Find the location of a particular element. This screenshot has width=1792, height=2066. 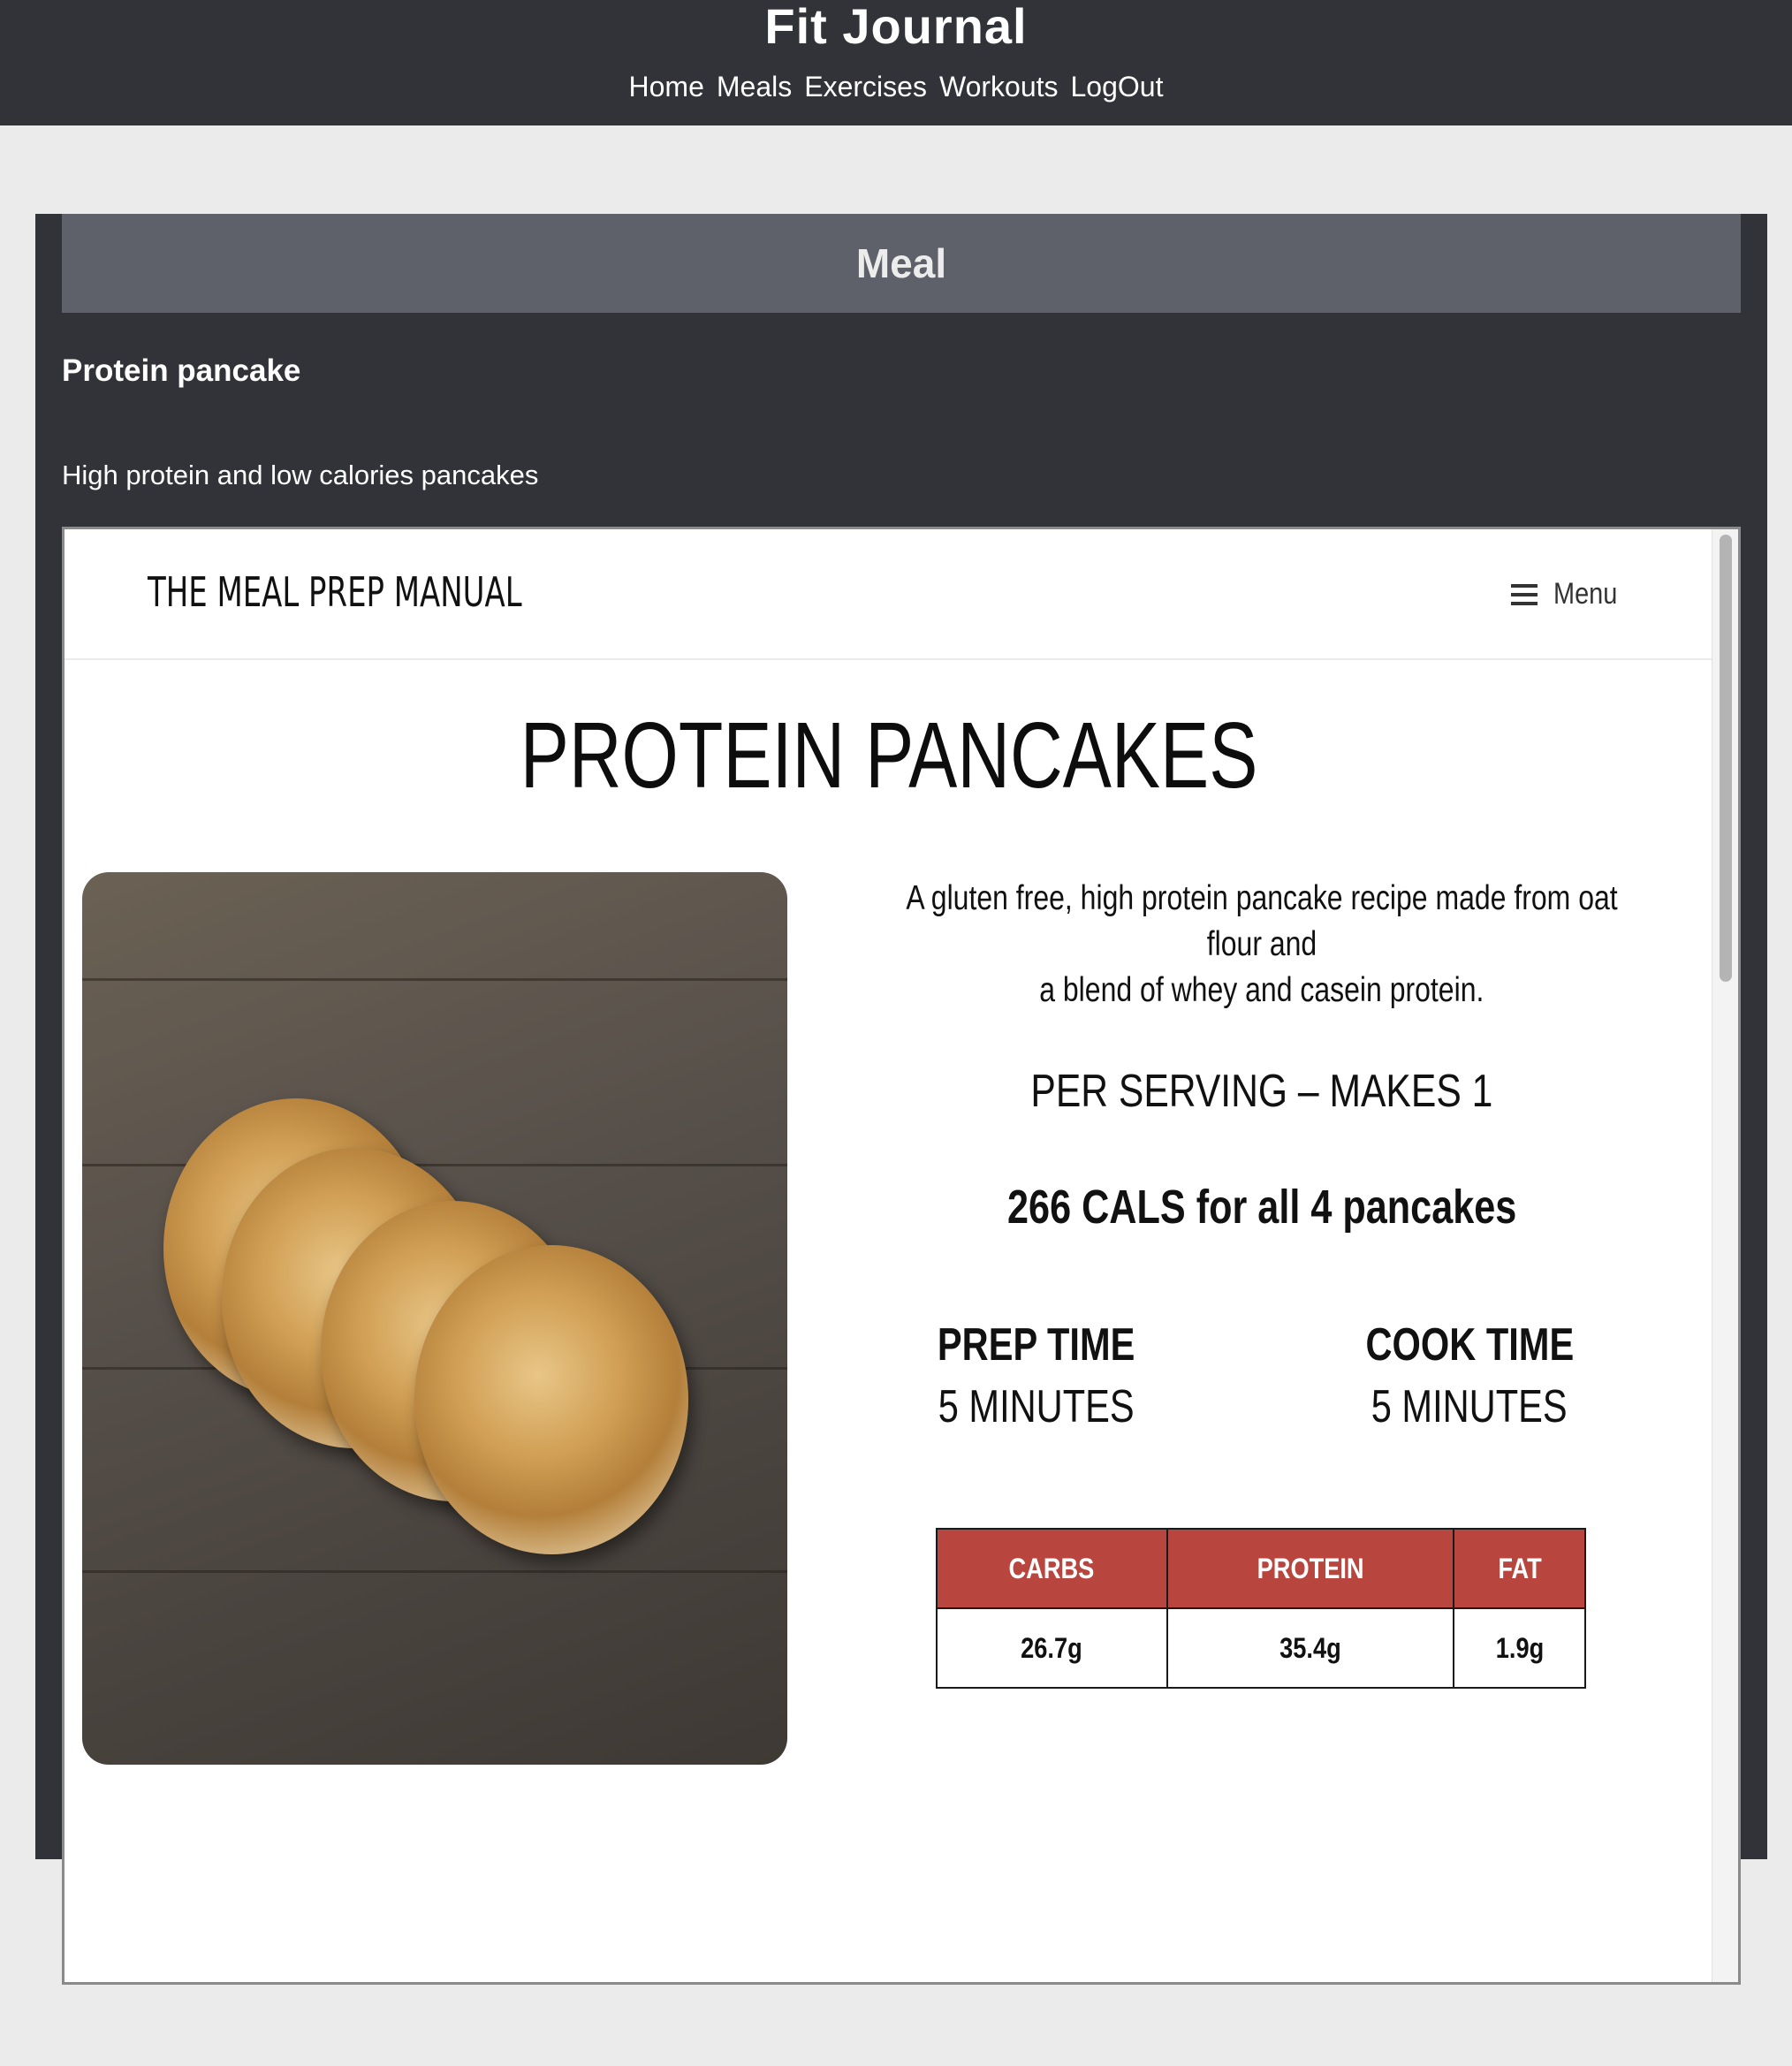

macros-table: CARBS PROTEIN FAT 26.7g 35.4g 1.9g is located at coordinates (1261, 1608).